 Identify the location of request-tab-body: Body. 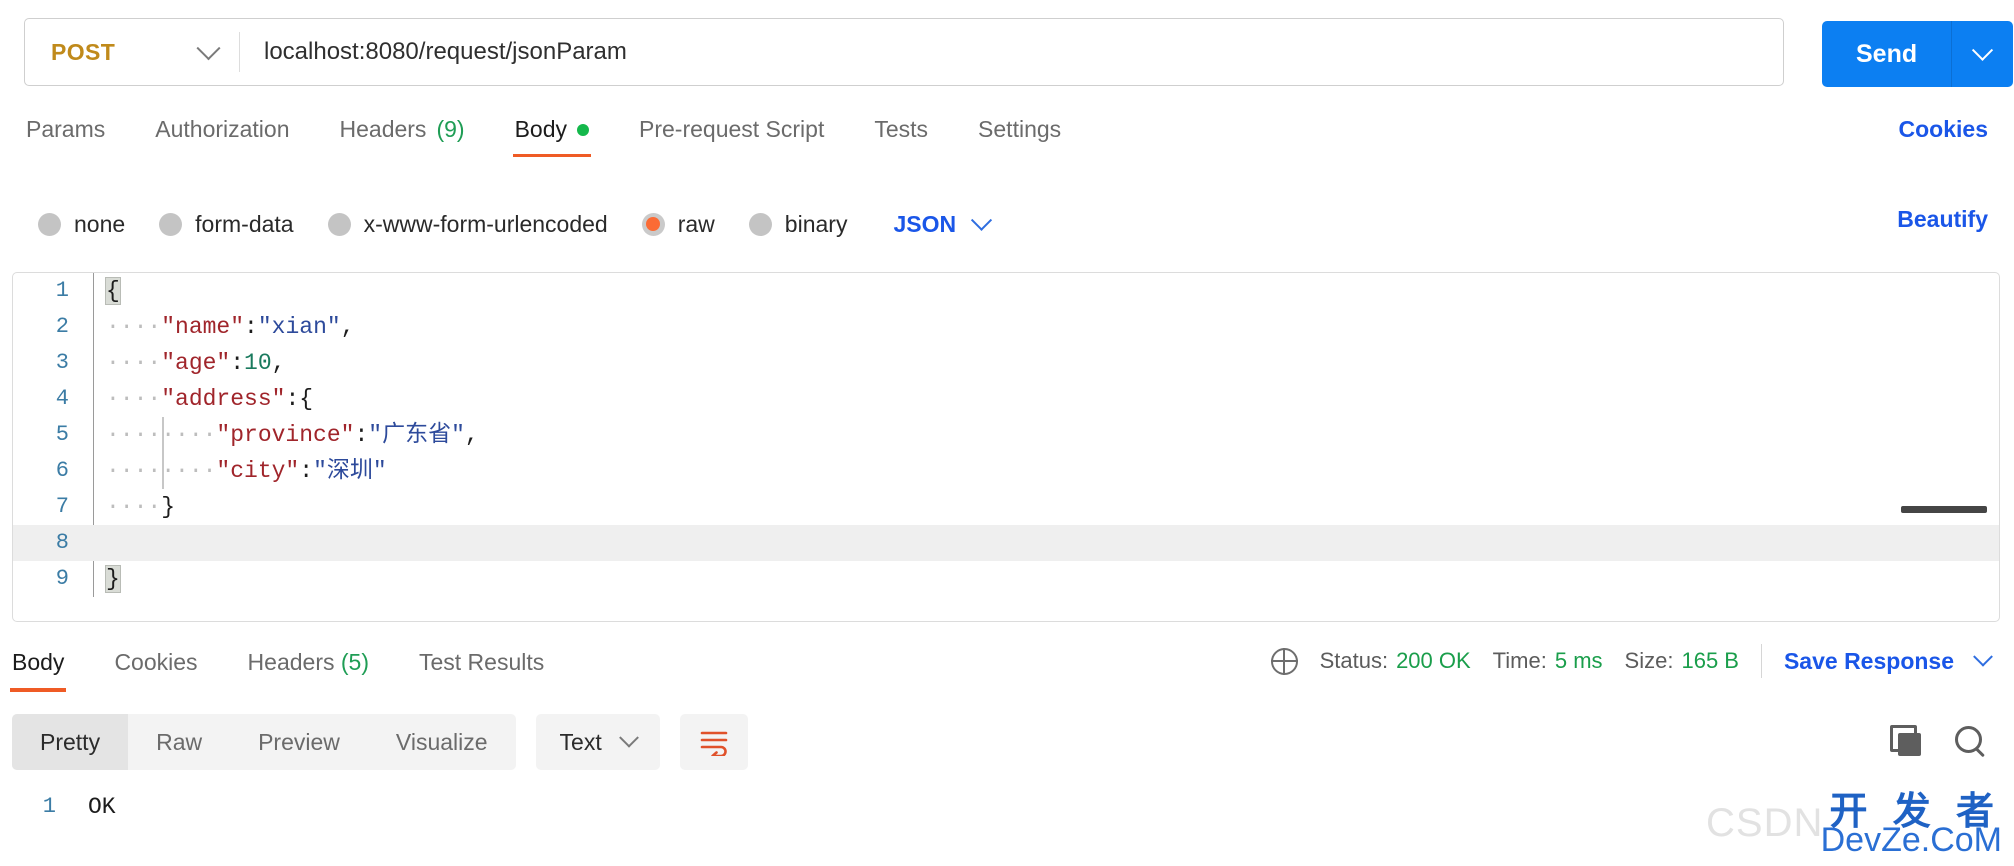
(552, 134).